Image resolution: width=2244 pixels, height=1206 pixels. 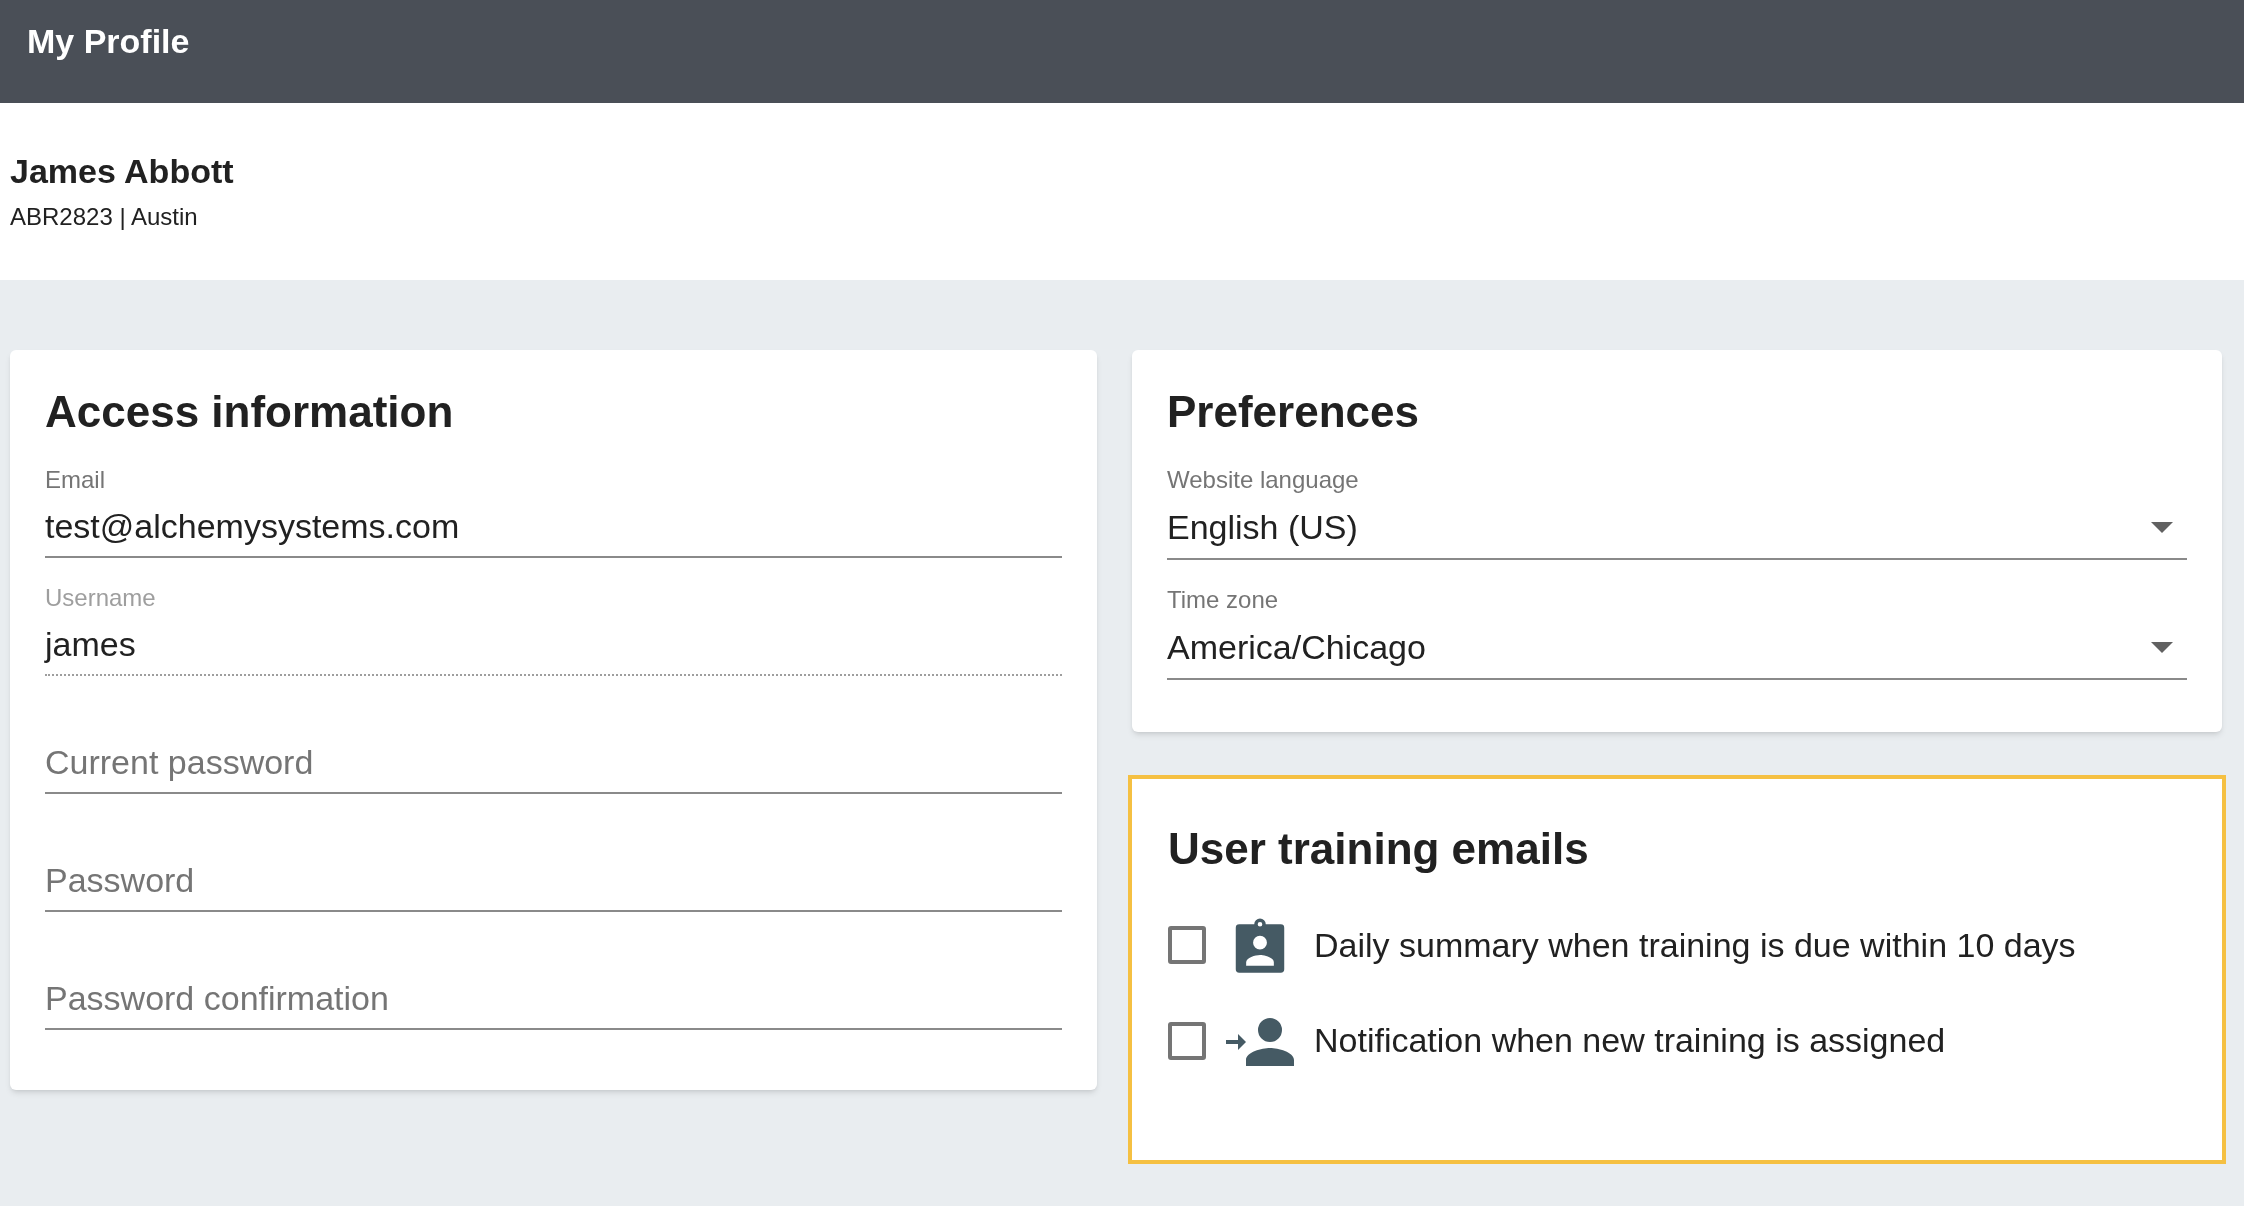 I want to click on field-label: Time zone, so click(x=1223, y=600).